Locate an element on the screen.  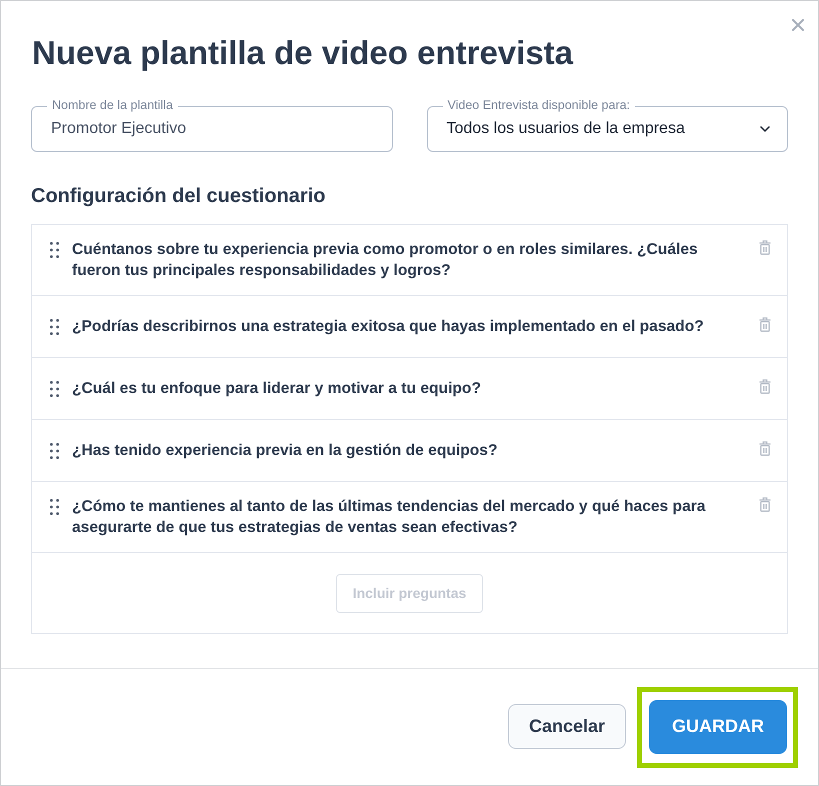
field-label: Video Entrevista disponible para: is located at coordinates (539, 105).